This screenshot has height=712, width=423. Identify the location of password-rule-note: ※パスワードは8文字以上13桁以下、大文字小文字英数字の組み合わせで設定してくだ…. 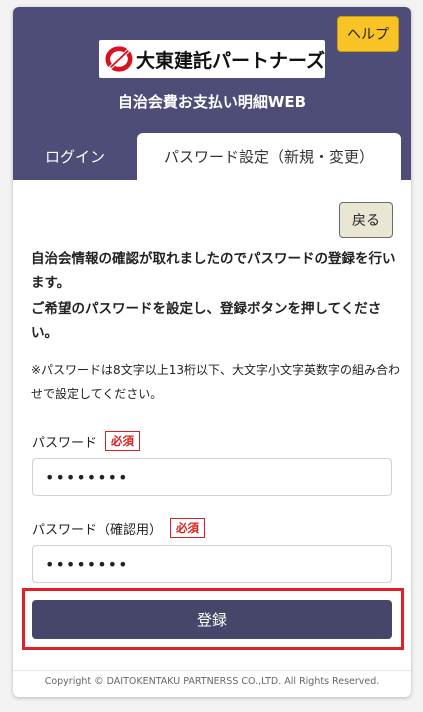
(215, 382).